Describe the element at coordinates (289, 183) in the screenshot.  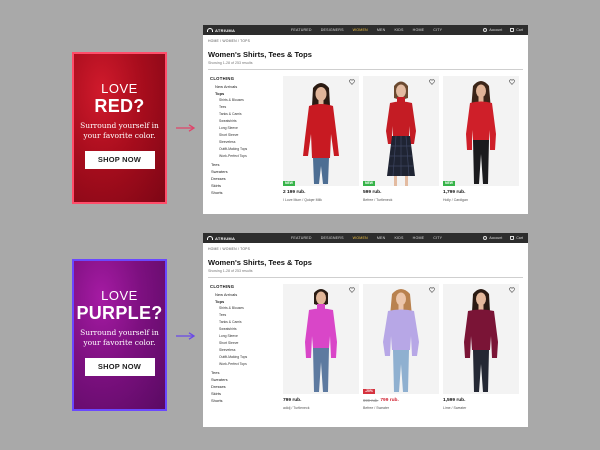
I see `new-badge: NEW` at that location.